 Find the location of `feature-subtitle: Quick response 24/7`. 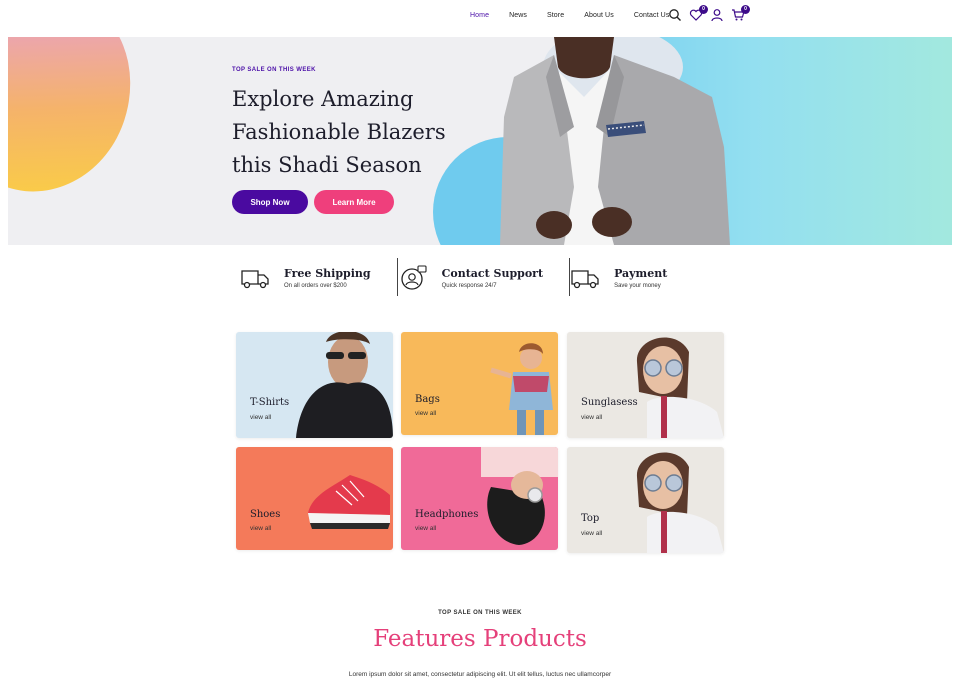

feature-subtitle: Quick response 24/7 is located at coordinates (469, 286).